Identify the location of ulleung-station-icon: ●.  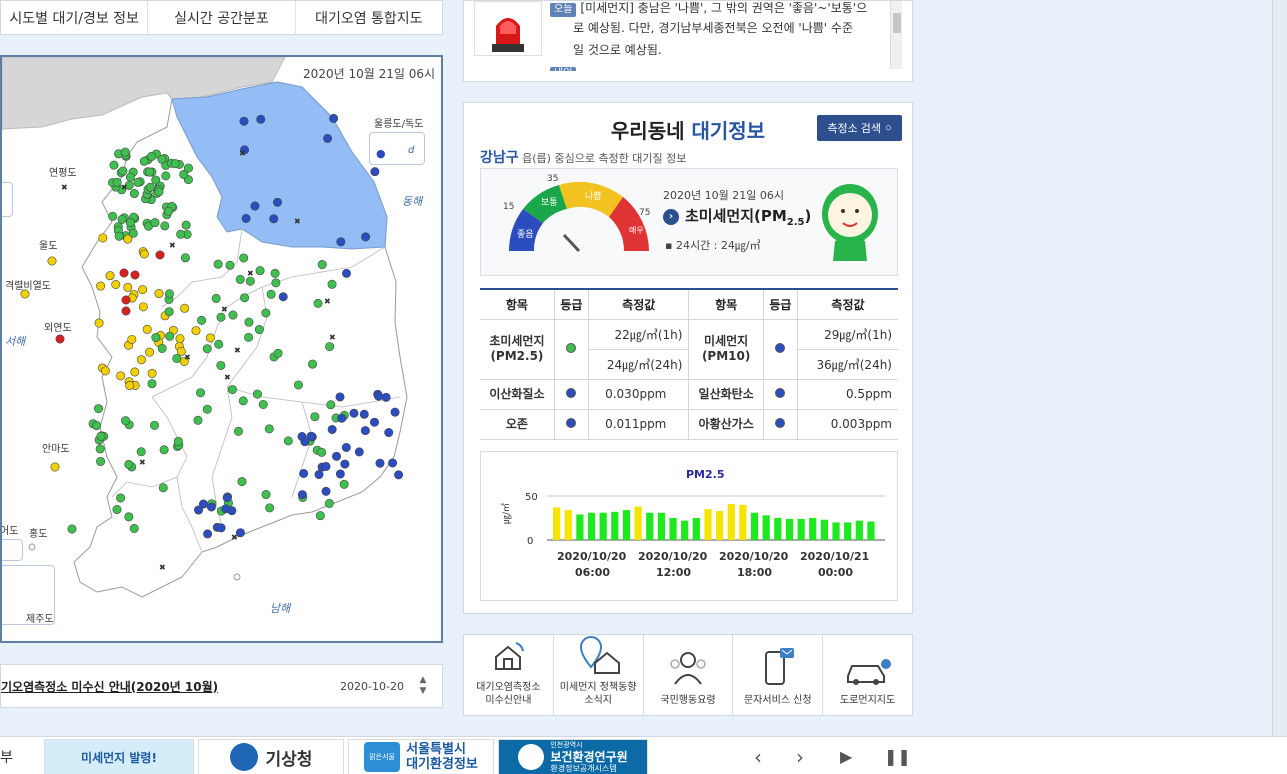
(381, 153).